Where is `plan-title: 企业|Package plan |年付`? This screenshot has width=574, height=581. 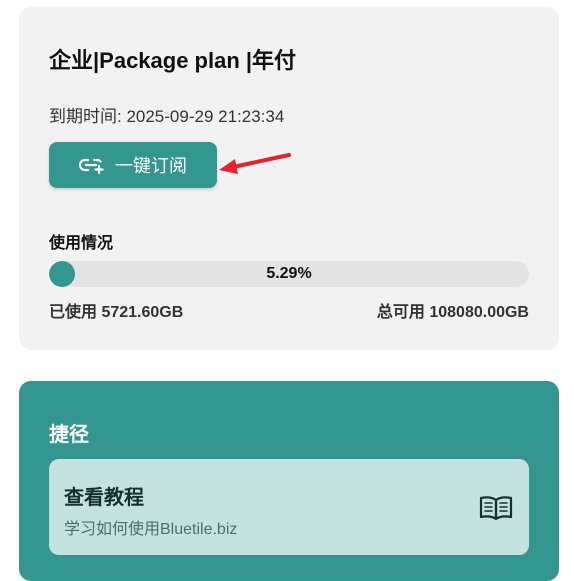 plan-title: 企业|Package plan |年付 is located at coordinates (173, 60).